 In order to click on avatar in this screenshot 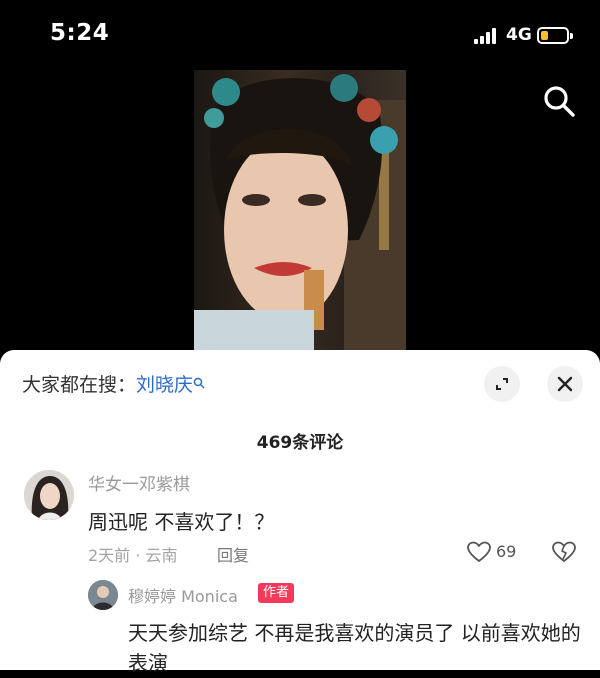, I will do `click(49, 495)`.